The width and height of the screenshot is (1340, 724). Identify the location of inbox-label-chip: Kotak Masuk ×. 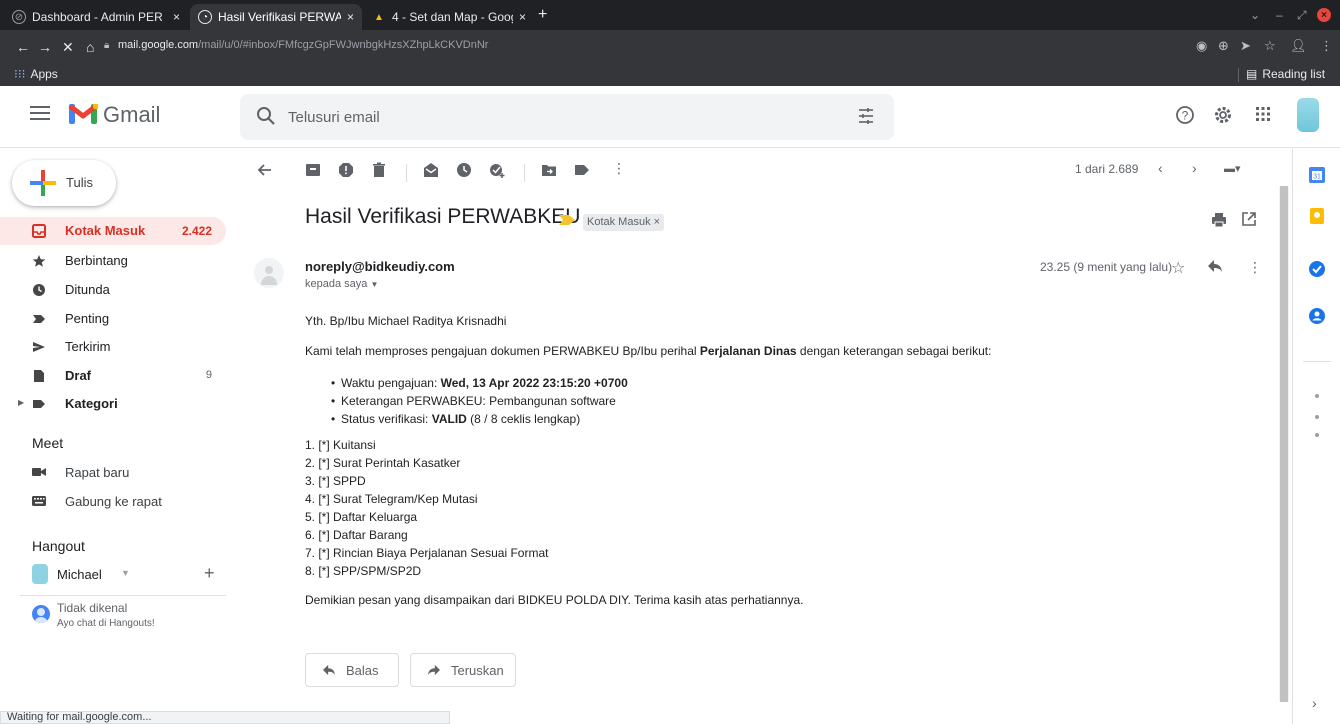
(624, 222).